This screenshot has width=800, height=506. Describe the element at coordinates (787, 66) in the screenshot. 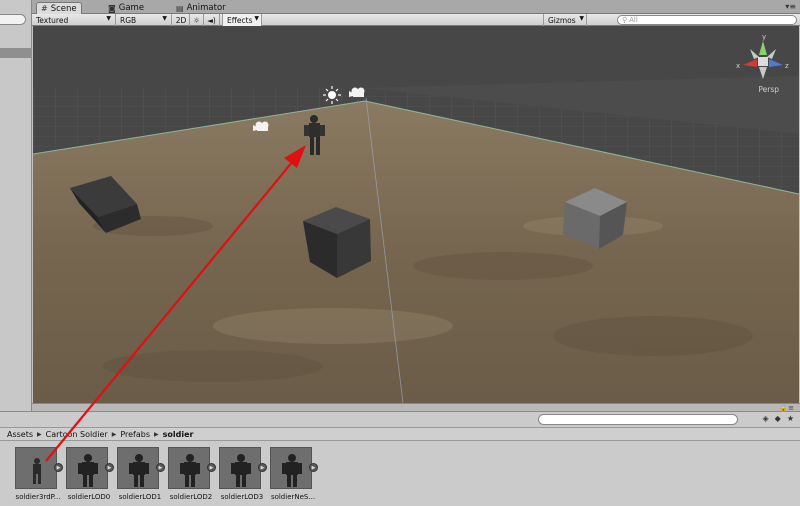

I see `gizmo-z-label: z` at that location.